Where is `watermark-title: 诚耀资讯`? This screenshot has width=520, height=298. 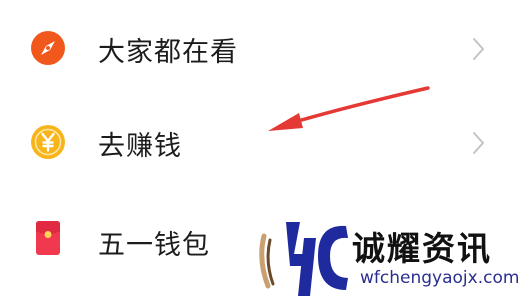
watermark-title: 诚耀资讯 is located at coordinates (422, 248).